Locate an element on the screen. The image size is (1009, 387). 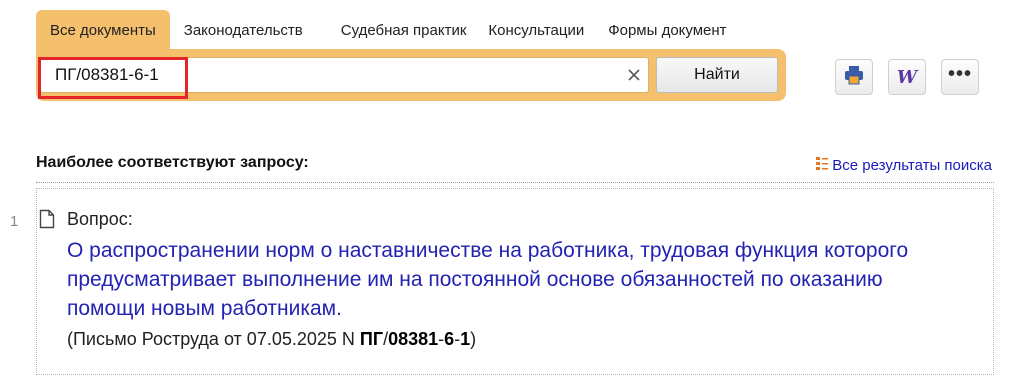
search-input is located at coordinates (326, 75).